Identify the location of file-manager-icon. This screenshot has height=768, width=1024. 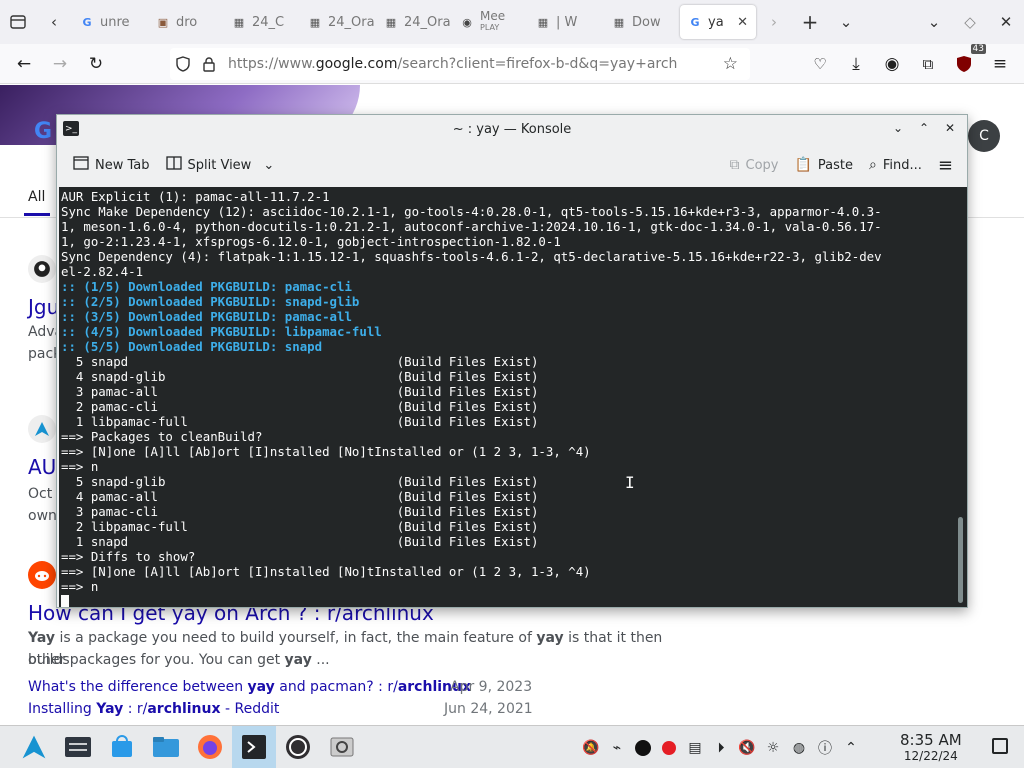
(166, 747).